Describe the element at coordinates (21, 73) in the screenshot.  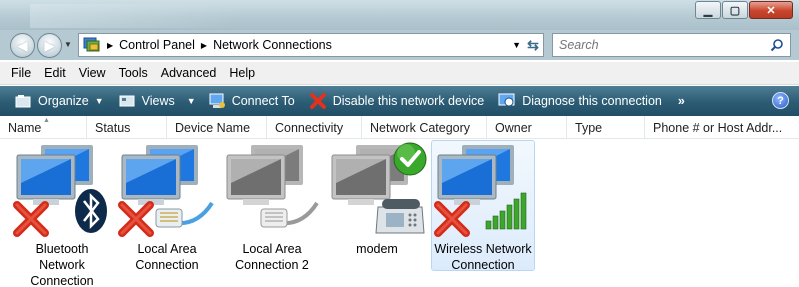
I see `menu-file: File` at that location.